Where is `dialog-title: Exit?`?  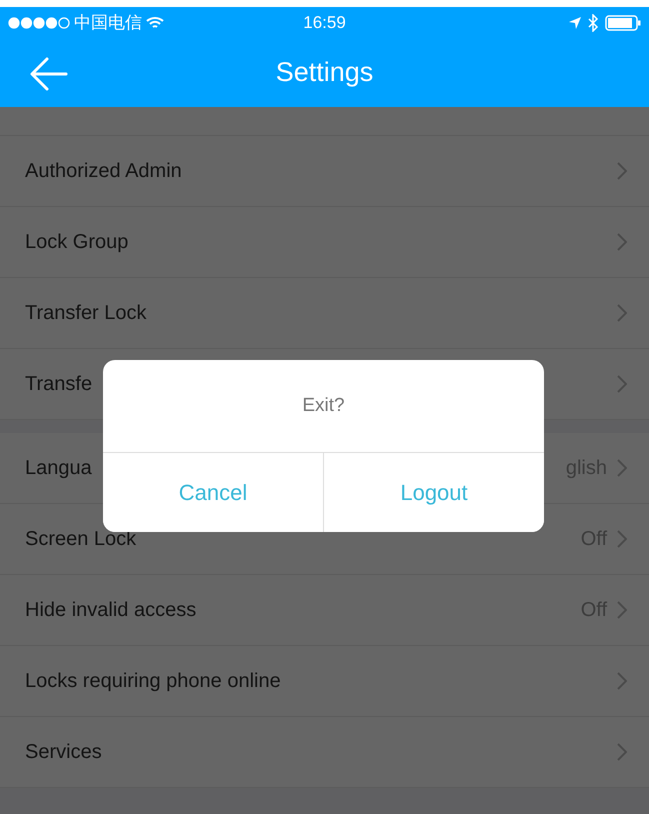
dialog-title: Exit? is located at coordinates (323, 406).